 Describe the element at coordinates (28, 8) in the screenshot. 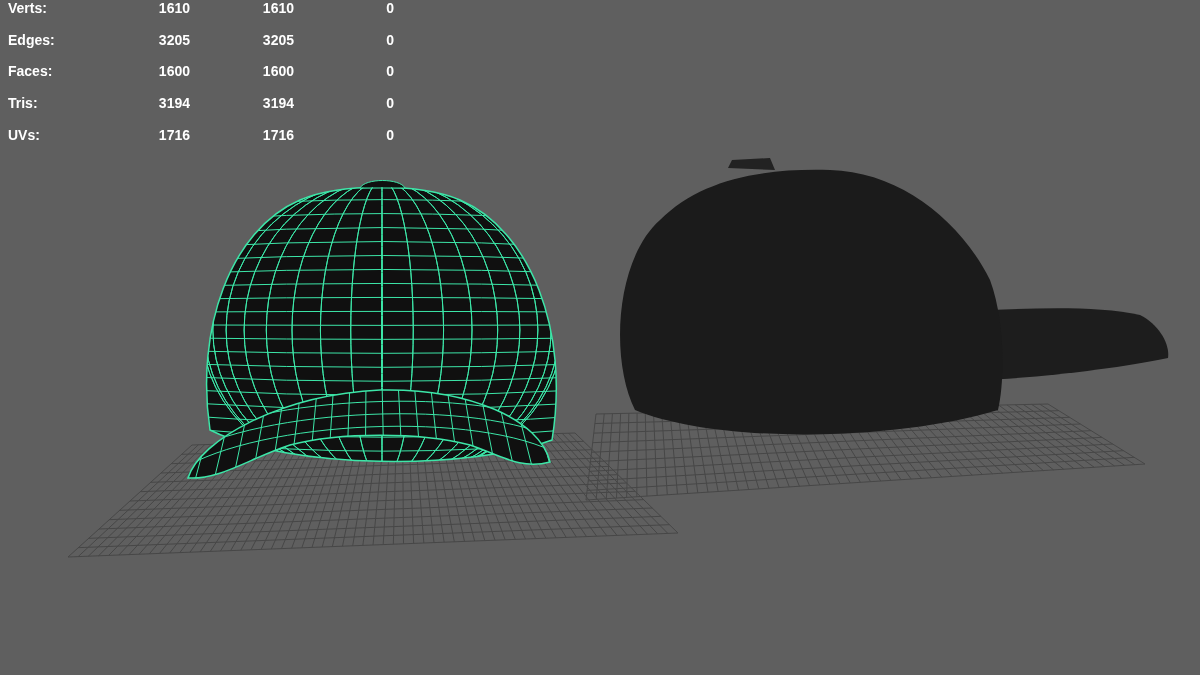

I see `stat-label: Verts:` at that location.